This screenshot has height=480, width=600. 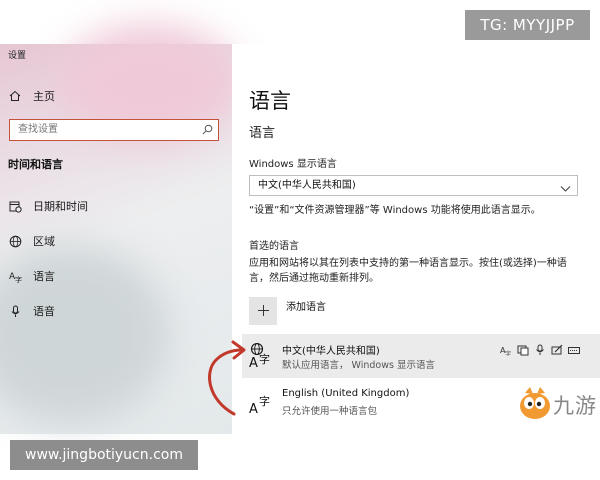 I want to click on add-language-label: 添加语言, so click(x=306, y=305).